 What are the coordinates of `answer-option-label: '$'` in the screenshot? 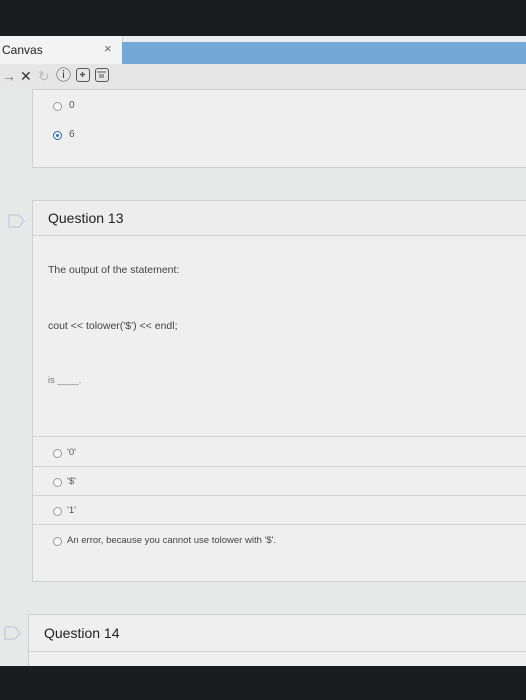 It's located at (71, 481).